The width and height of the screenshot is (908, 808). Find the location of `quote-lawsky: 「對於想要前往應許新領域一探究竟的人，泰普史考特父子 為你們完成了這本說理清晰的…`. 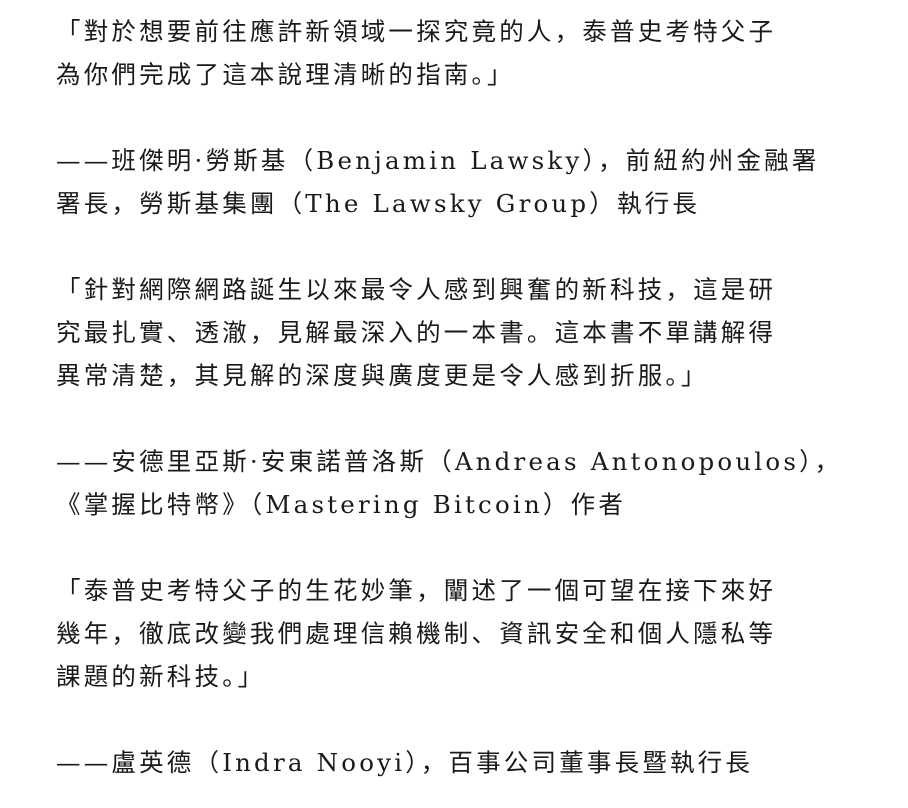

quote-lawsky: 「對於想要前往應許新領域一探究竟的人，泰普史考特父子 為你們完成了這本說理清晰的… is located at coordinates (462, 53).